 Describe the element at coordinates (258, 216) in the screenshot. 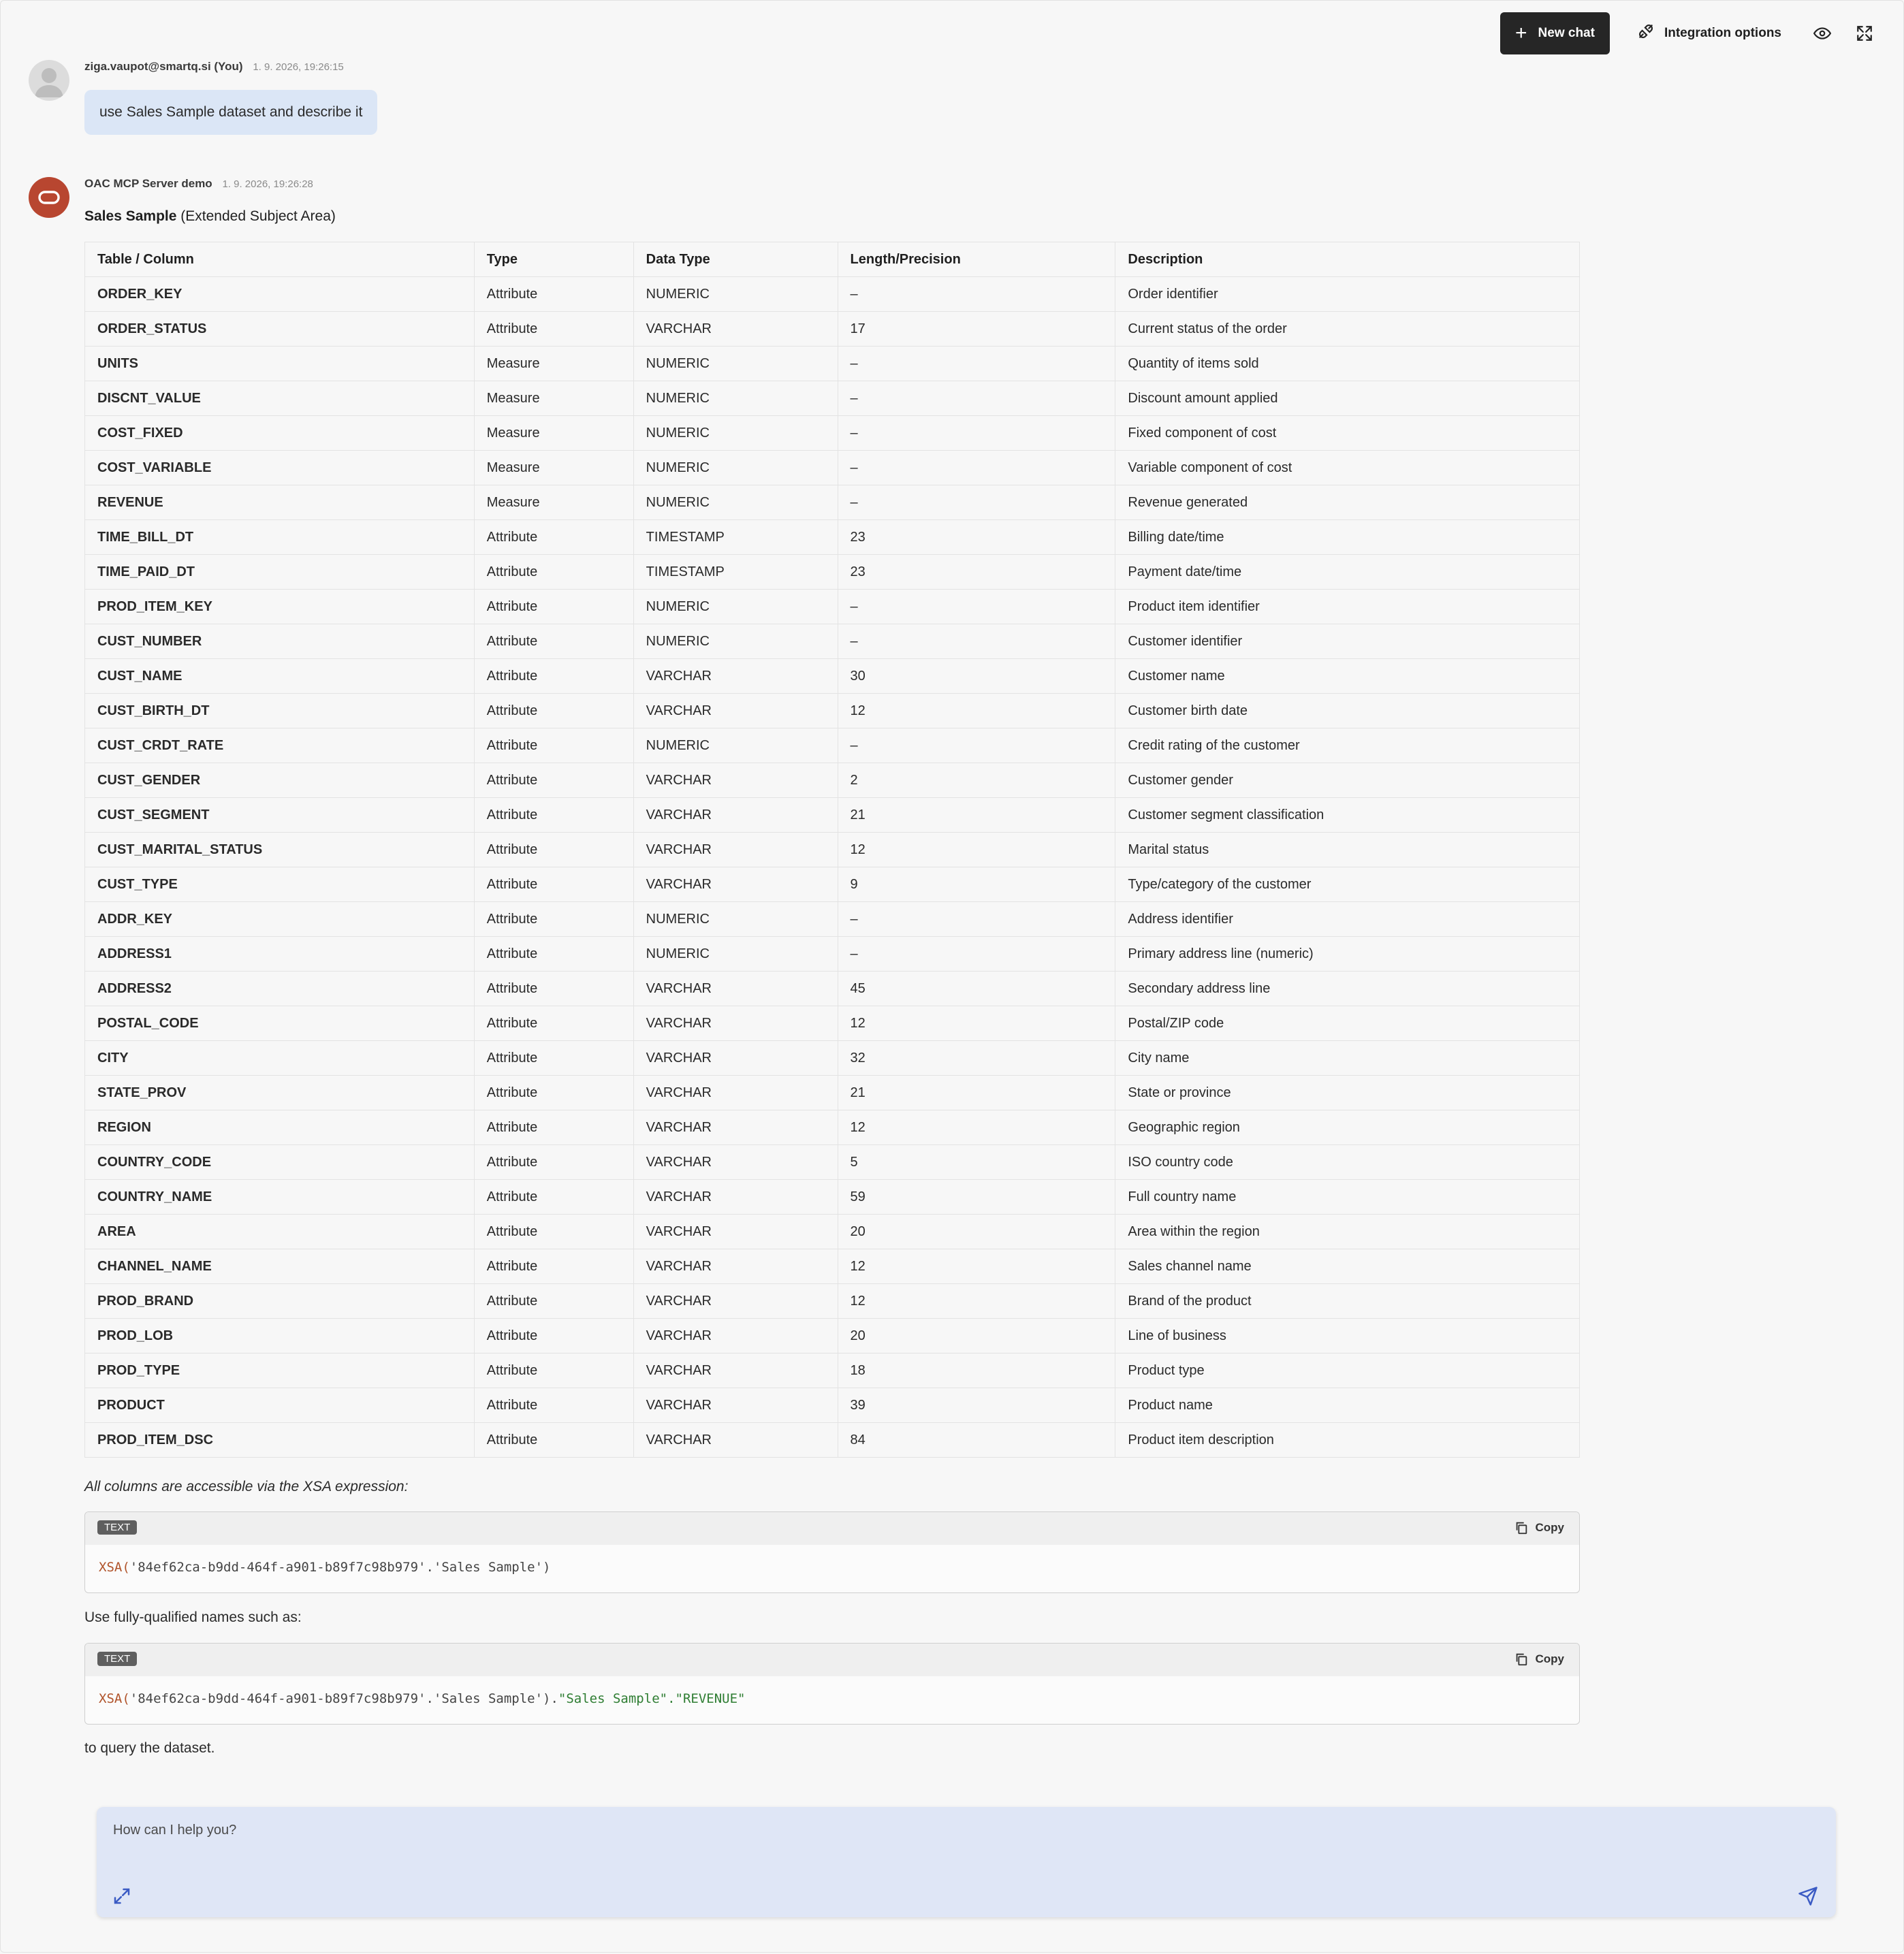

I see `dataset-suffix: (Extended Subject Area)` at that location.